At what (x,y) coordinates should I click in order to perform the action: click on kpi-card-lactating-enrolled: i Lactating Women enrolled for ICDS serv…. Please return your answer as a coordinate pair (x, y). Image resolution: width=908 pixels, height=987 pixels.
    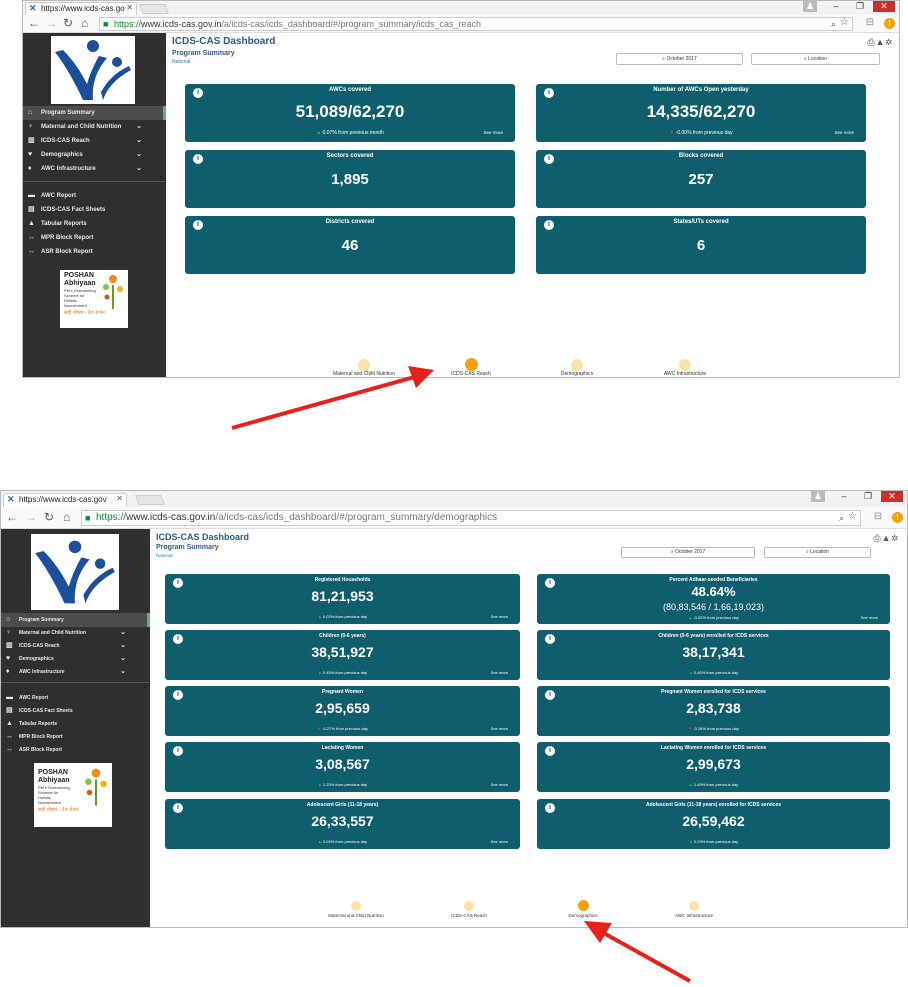
    Looking at the image, I should click on (713, 767).